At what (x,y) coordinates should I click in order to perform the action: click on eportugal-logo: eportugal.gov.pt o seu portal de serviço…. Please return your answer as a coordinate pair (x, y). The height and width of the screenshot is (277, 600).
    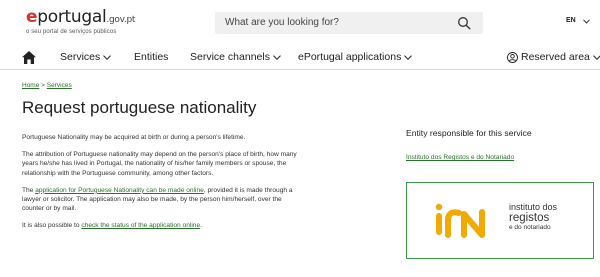
    Looking at the image, I should click on (86, 23).